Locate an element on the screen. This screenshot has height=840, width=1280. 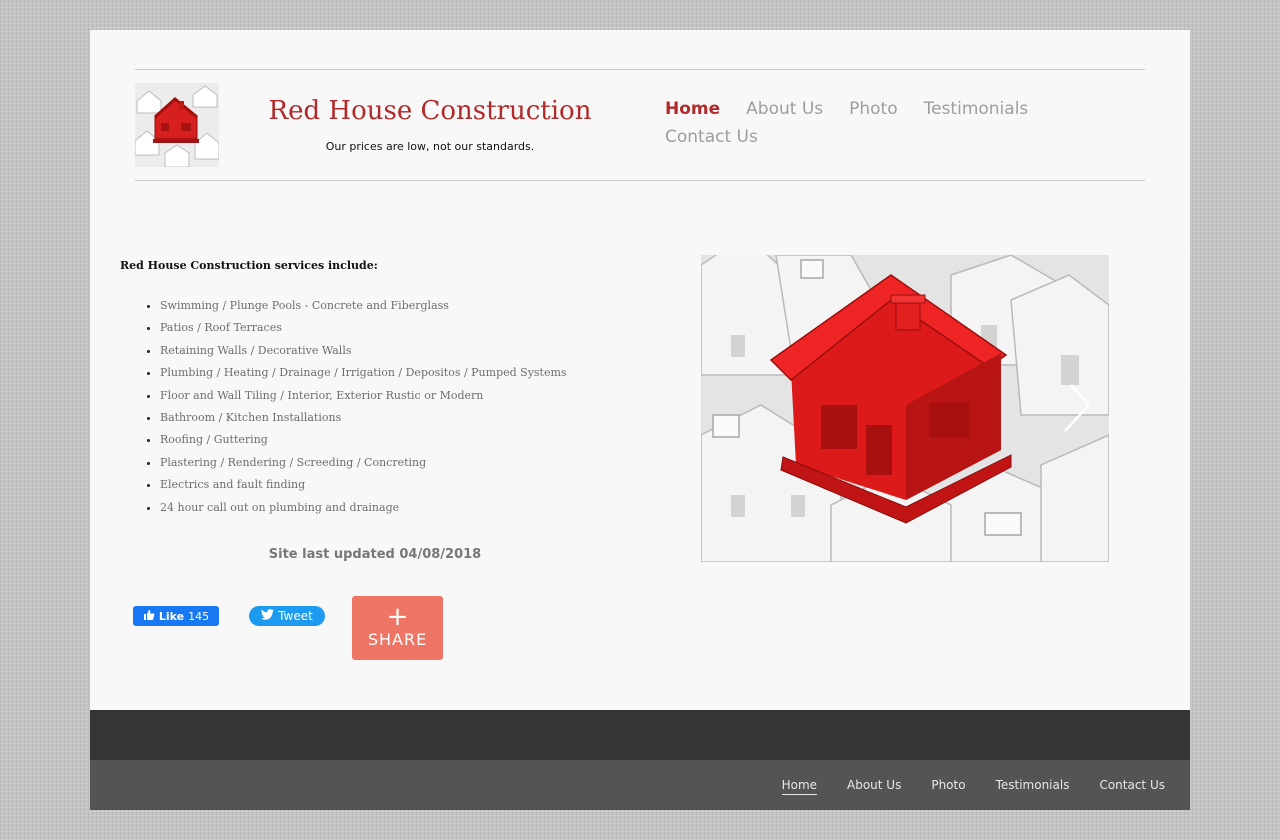
site-title: Red House Construction is located at coordinates (430, 111).